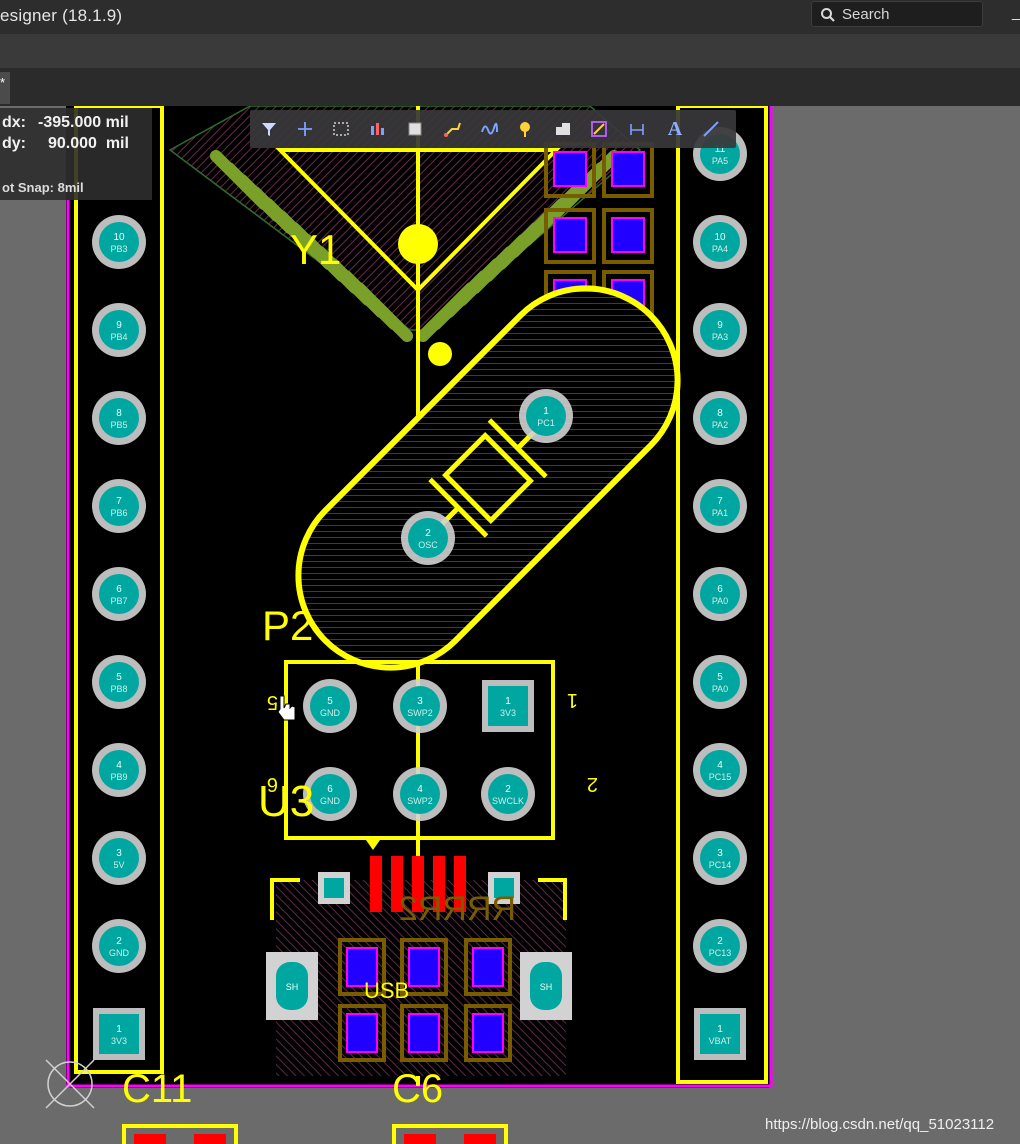 The image size is (1020, 1144). I want to click on pad-net: PB5, so click(118, 425).